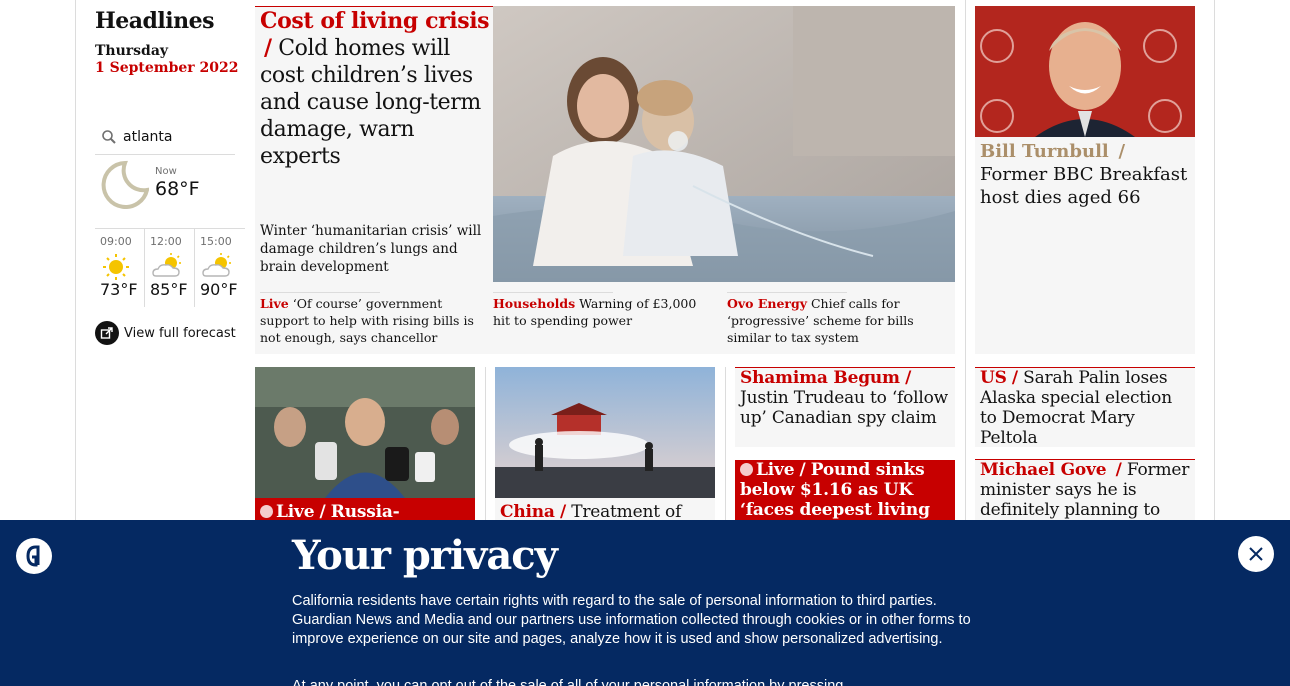 This screenshot has height=686, width=1290. What do you see at coordinates (109, 137) in the screenshot?
I see `search-icon` at bounding box center [109, 137].